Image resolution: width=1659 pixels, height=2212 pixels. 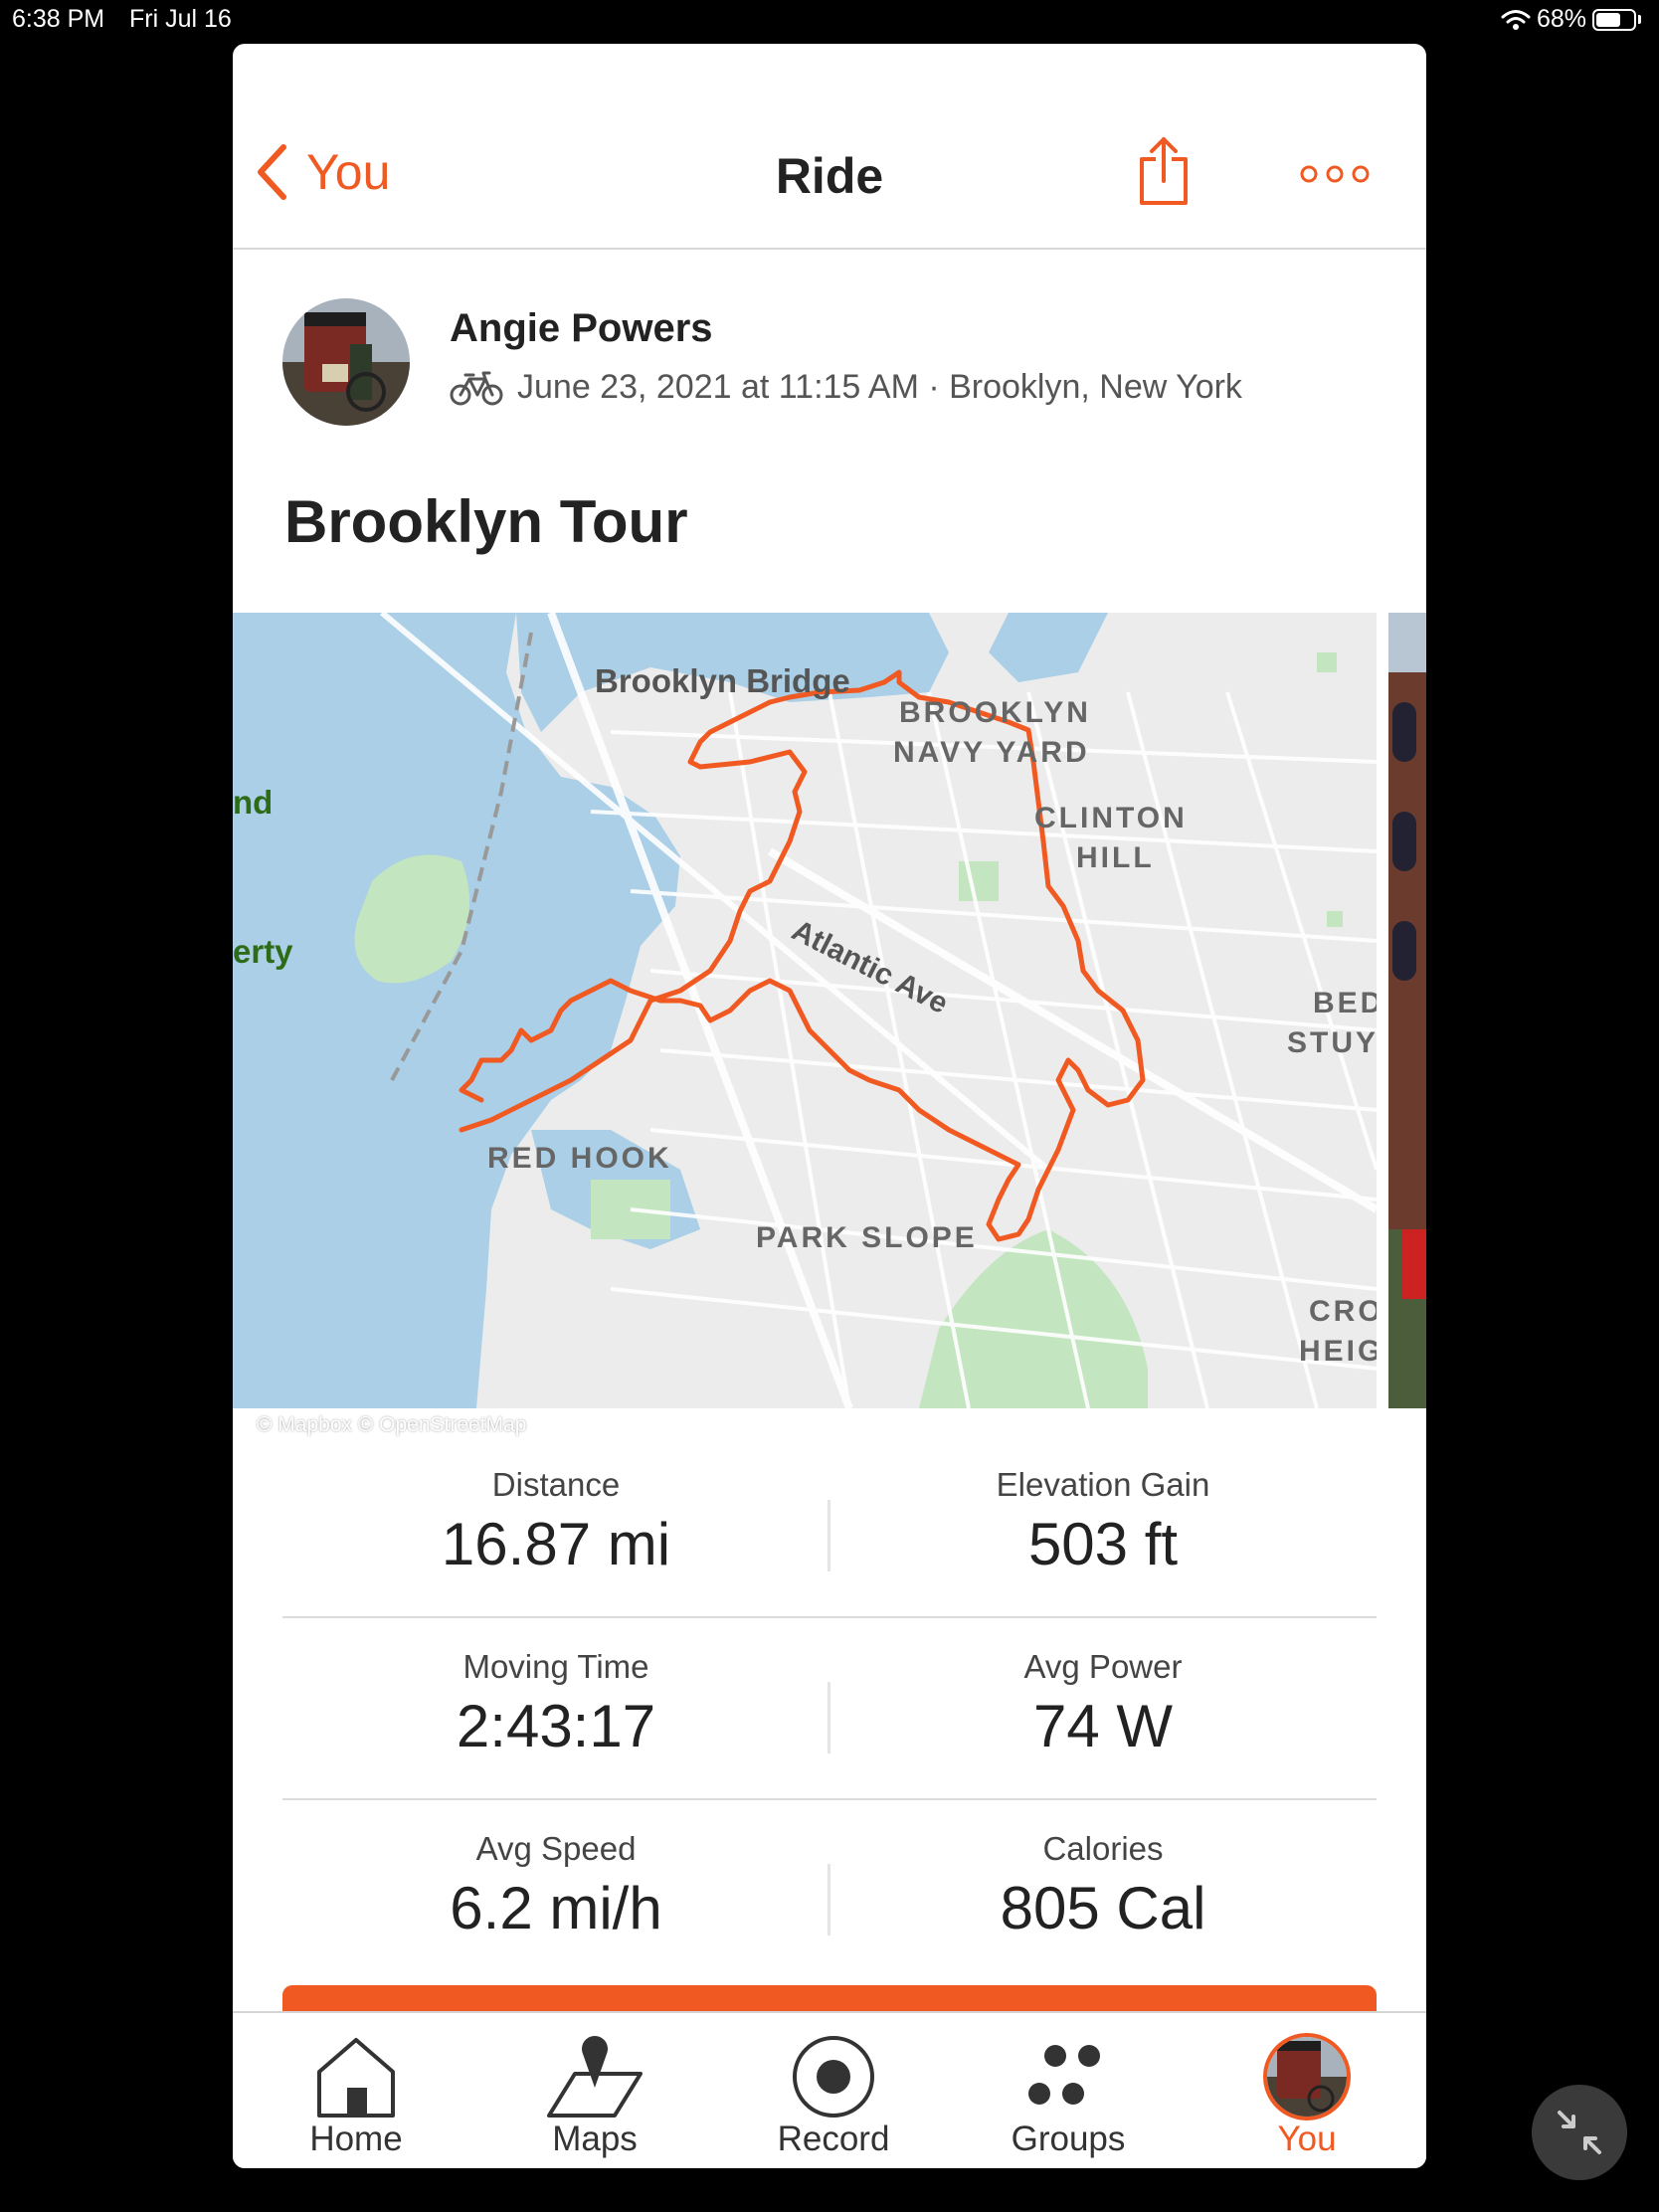 I want to click on map-label: PARK SLOPE, so click(x=867, y=1237).